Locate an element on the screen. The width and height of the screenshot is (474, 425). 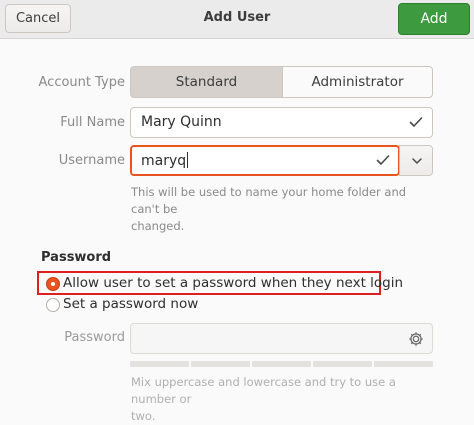
password-section-title: Password is located at coordinates (76, 257).